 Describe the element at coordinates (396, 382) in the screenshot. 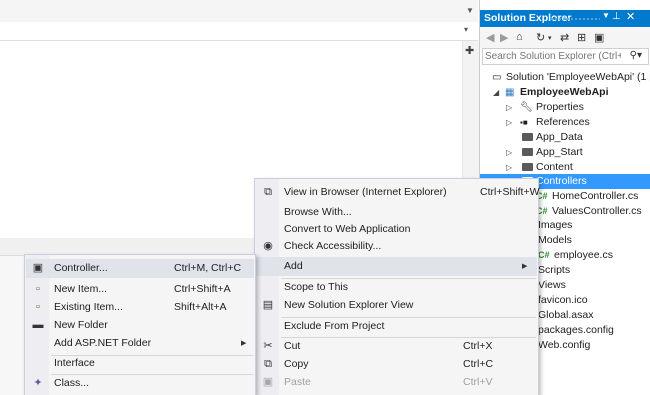

I see `menu-item-paste: ▣ Paste Ctrl+V` at that location.